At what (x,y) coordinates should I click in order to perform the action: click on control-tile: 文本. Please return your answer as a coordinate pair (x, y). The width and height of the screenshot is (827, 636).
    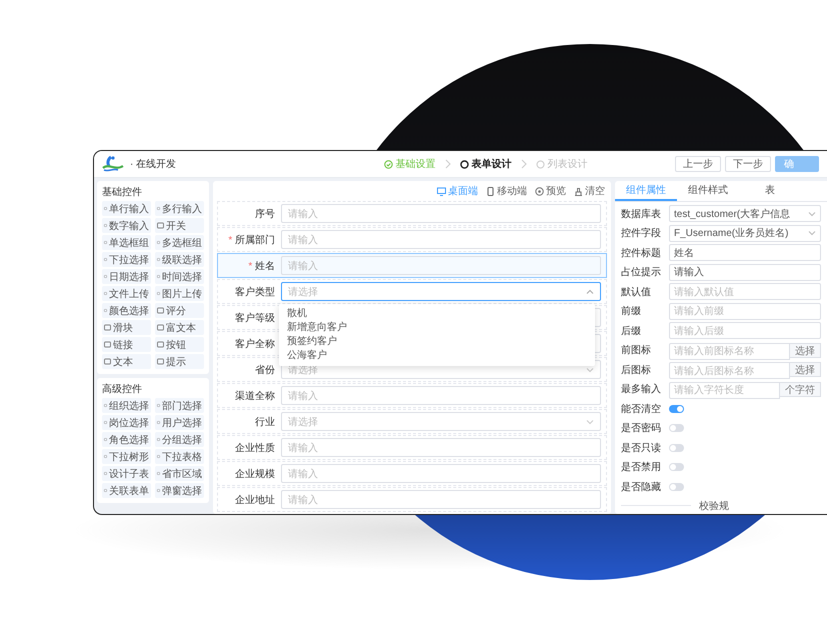
    Looking at the image, I should click on (126, 361).